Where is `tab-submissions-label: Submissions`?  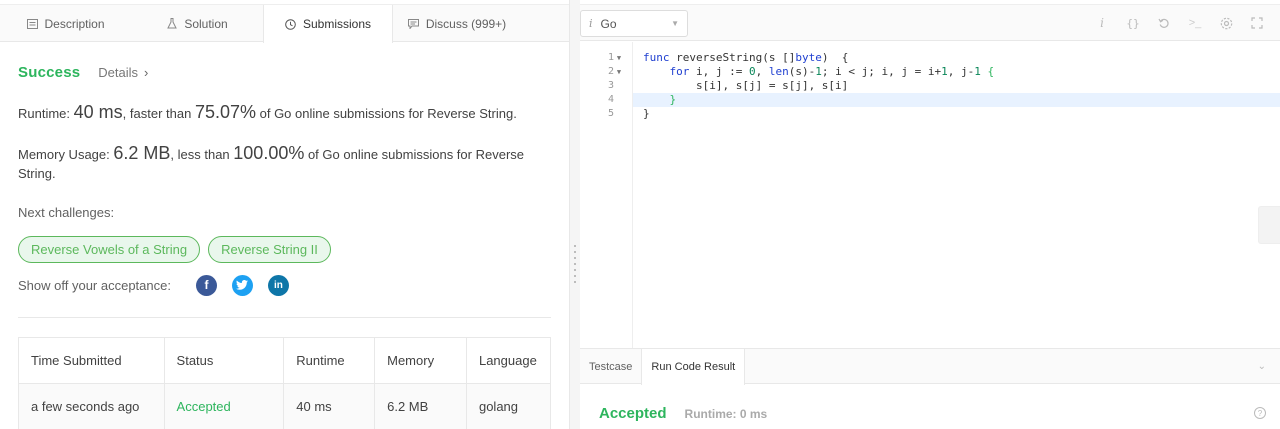
tab-submissions-label: Submissions is located at coordinates (337, 24).